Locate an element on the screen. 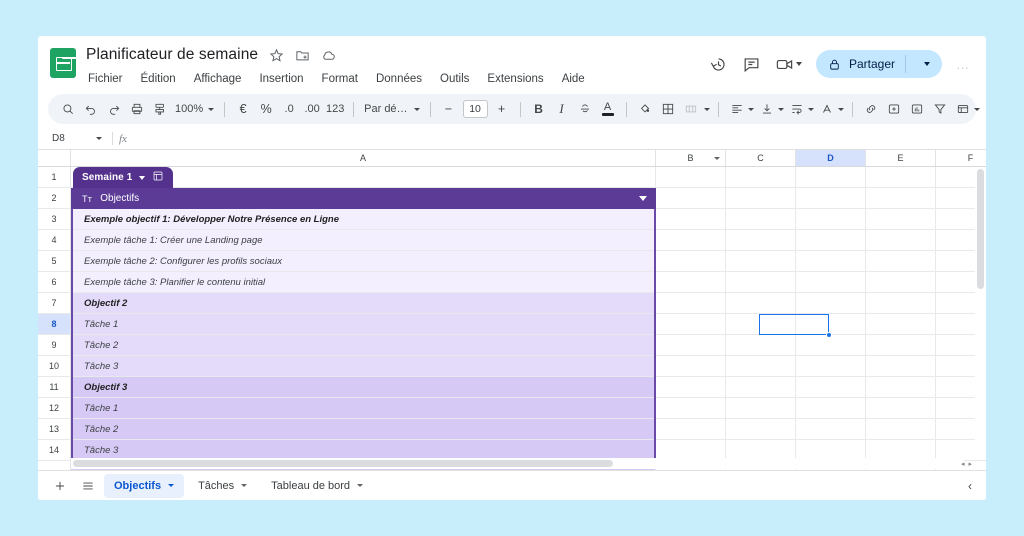 The width and height of the screenshot is (1024, 536). cell-b11 is located at coordinates (691, 387).